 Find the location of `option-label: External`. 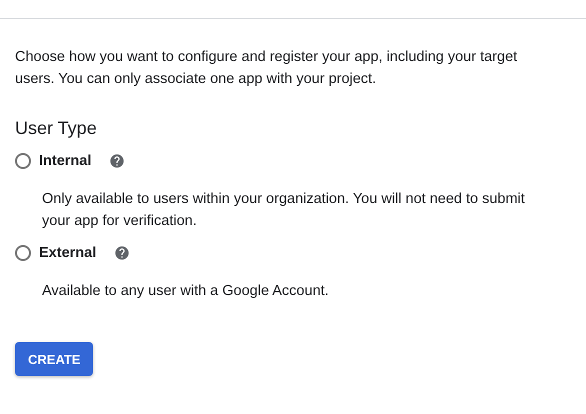

option-label: External is located at coordinates (67, 253).